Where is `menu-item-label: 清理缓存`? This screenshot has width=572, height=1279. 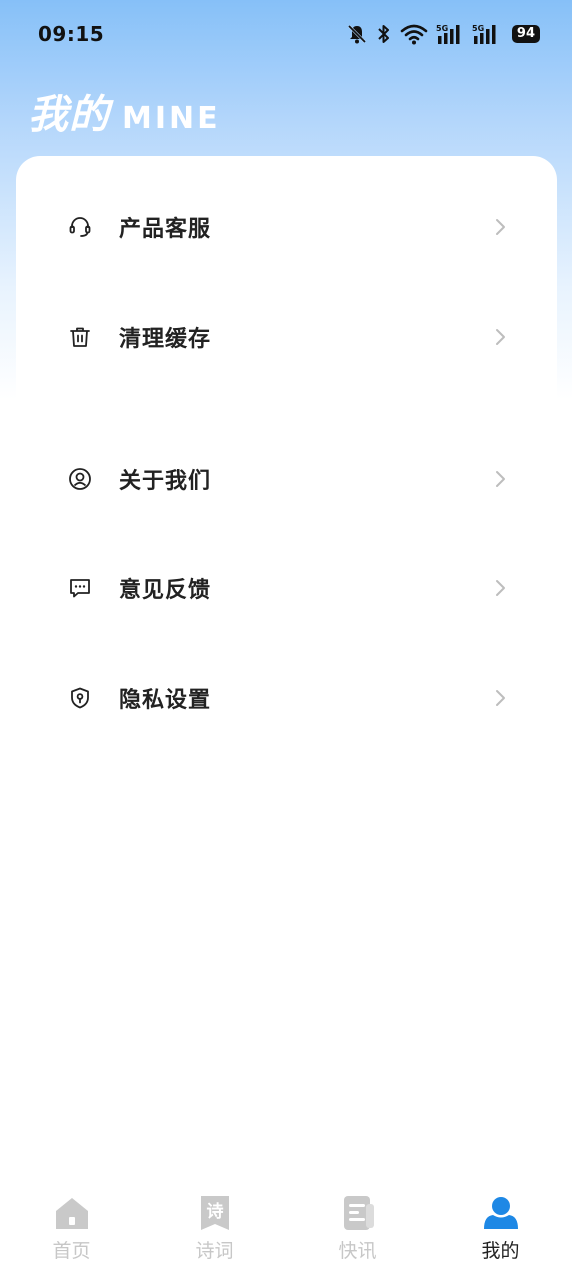
menu-item-label: 清理缓存 is located at coordinates (165, 339).